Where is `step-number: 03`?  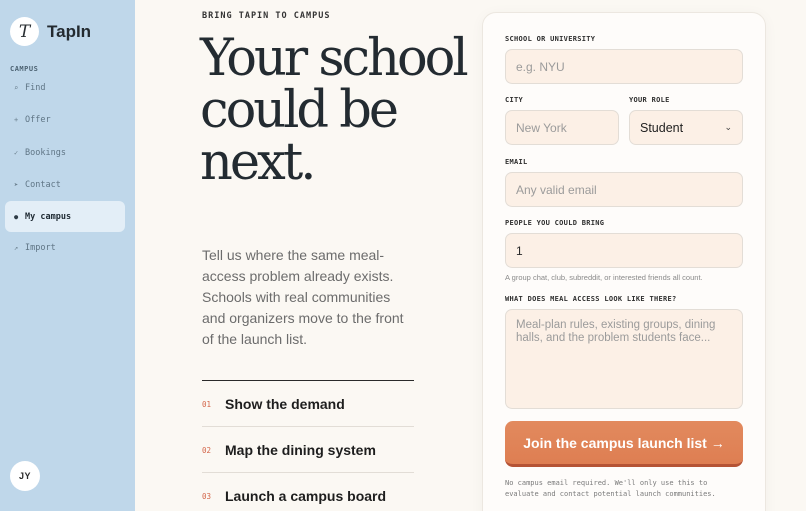
step-number: 03 is located at coordinates (207, 496).